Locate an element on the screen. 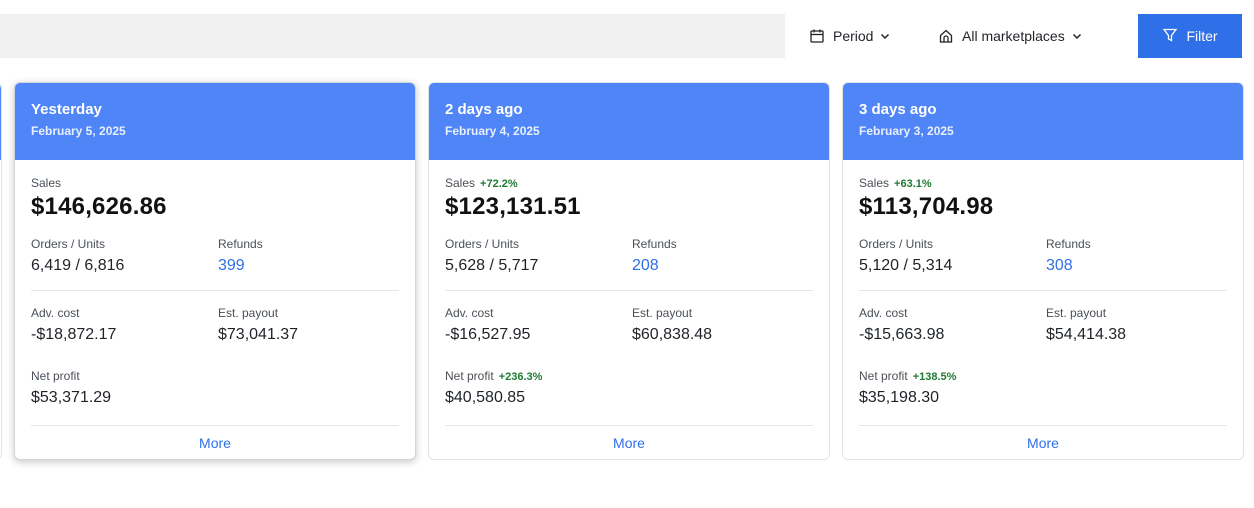 The image size is (1254, 508). est-payout: Est. payout $54,414.38 is located at coordinates (1086, 325).